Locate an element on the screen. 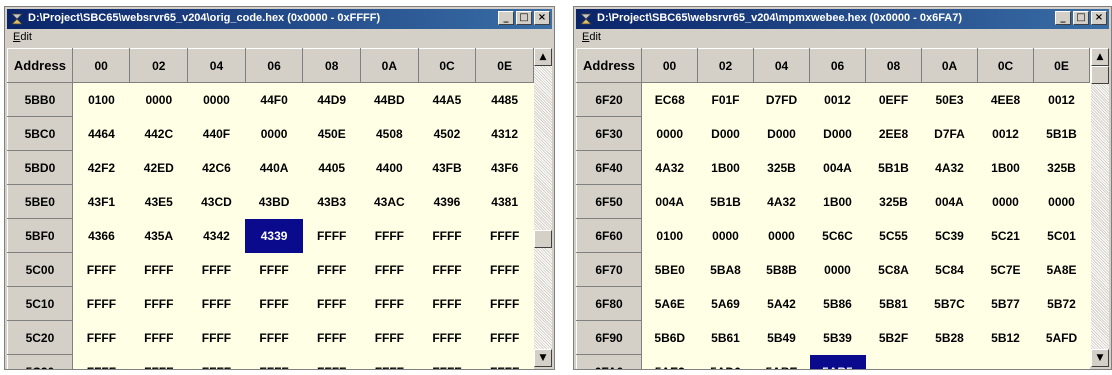 This screenshot has height=375, width=1112. hex-cell: 4508 is located at coordinates (389, 133).